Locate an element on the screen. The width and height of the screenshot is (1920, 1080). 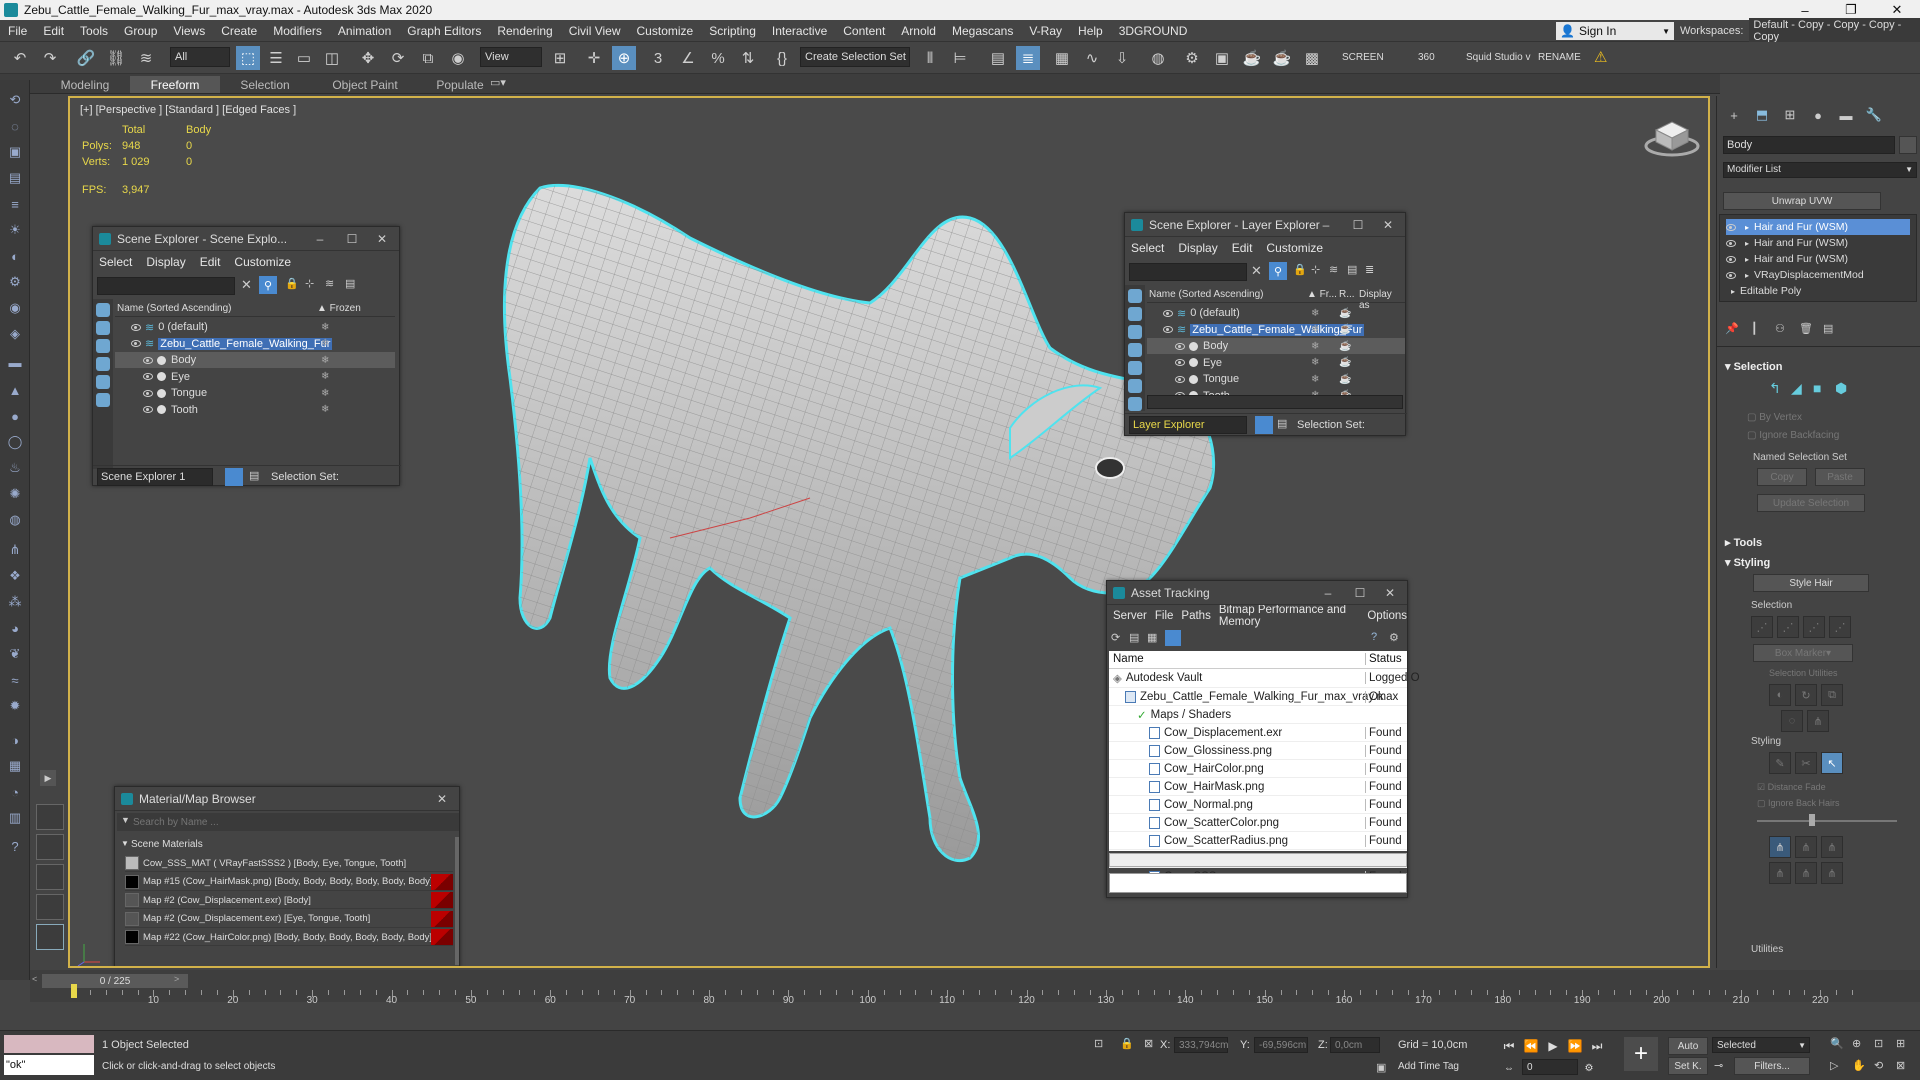
hair-icon: ⋔ is located at coordinates (15, 550).